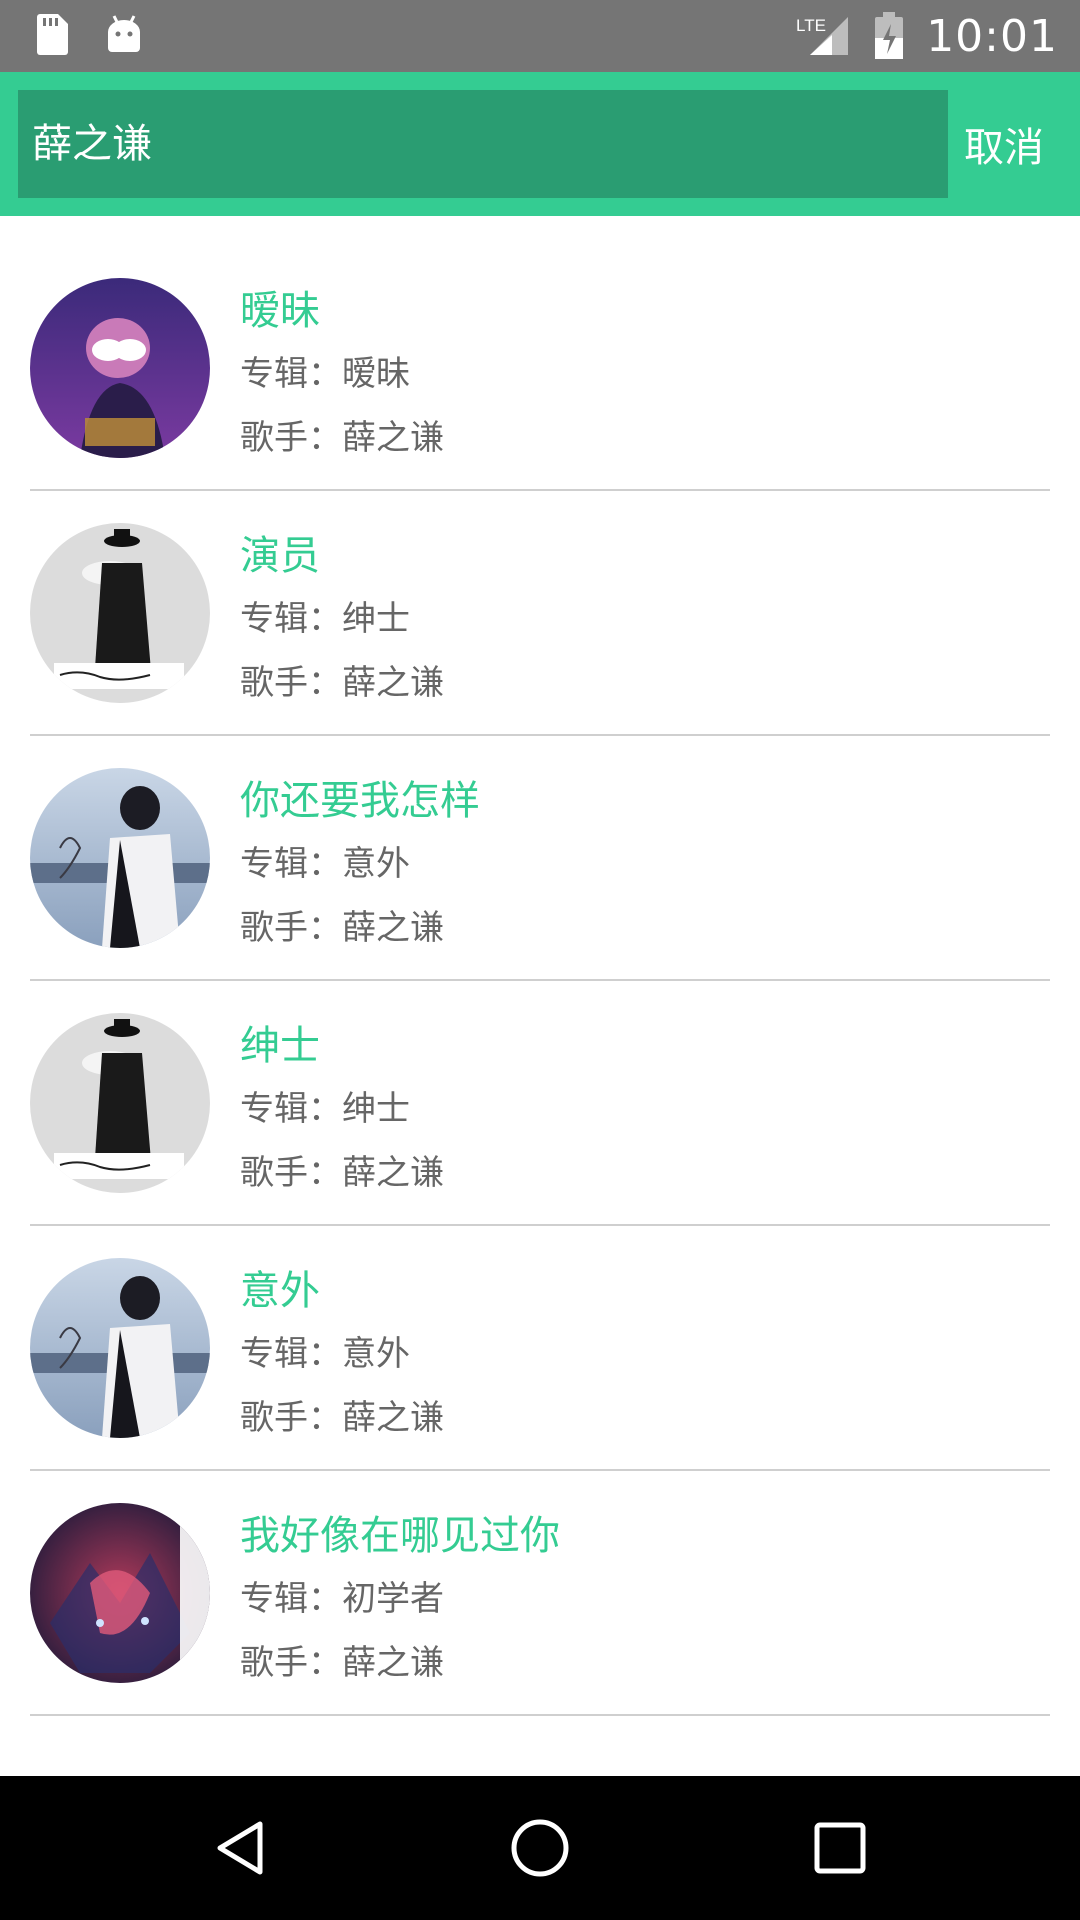  Describe the element at coordinates (540, 613) in the screenshot. I see `song-item: 演员 专辑：绅士 歌手：薛之谦` at that location.